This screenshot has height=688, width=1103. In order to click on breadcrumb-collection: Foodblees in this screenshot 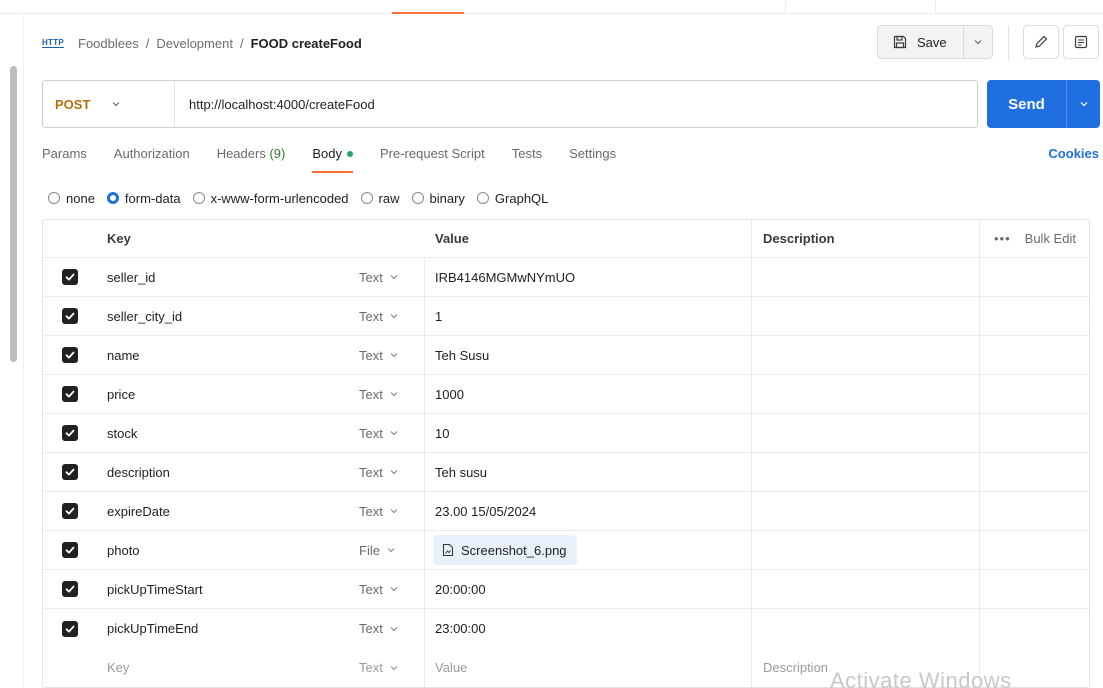, I will do `click(108, 43)`.